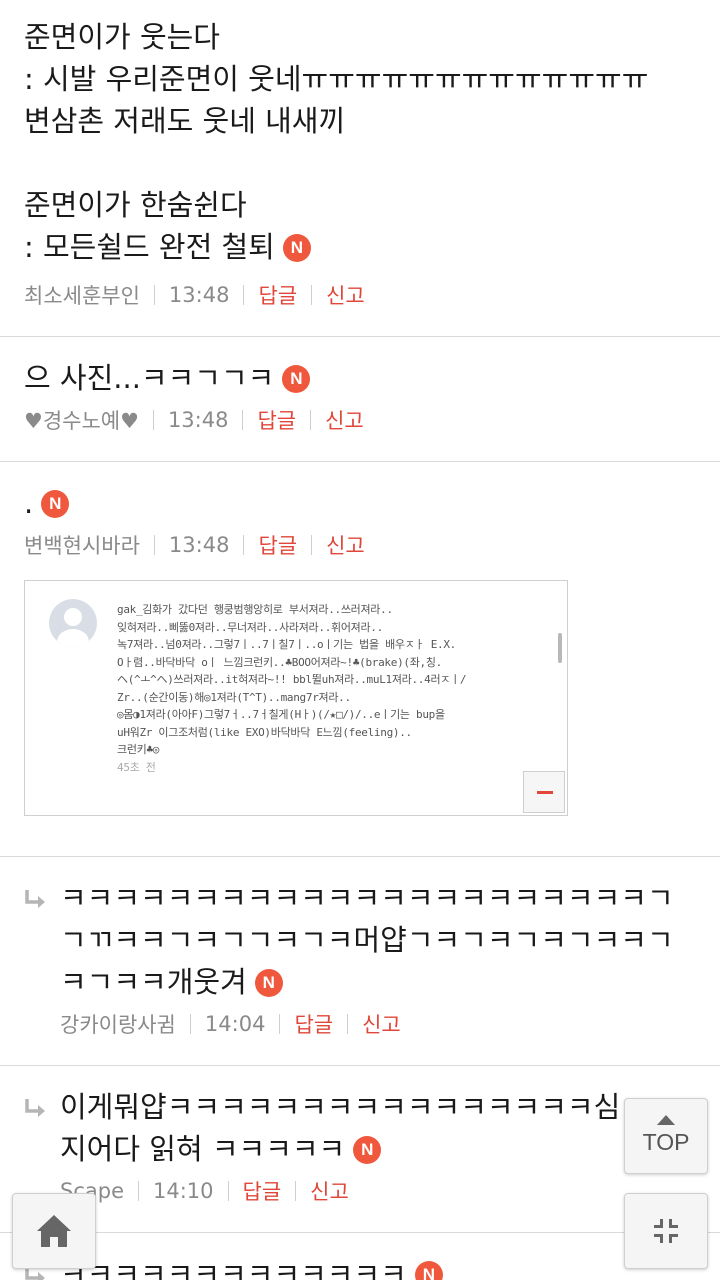 This screenshot has height=1280, width=720. What do you see at coordinates (233, 1268) in the screenshot?
I see `comment-text: ㅋㅋㅋㅋㅋㅋㅋㅋㅋㅋㅋㅋㅋ` at bounding box center [233, 1268].